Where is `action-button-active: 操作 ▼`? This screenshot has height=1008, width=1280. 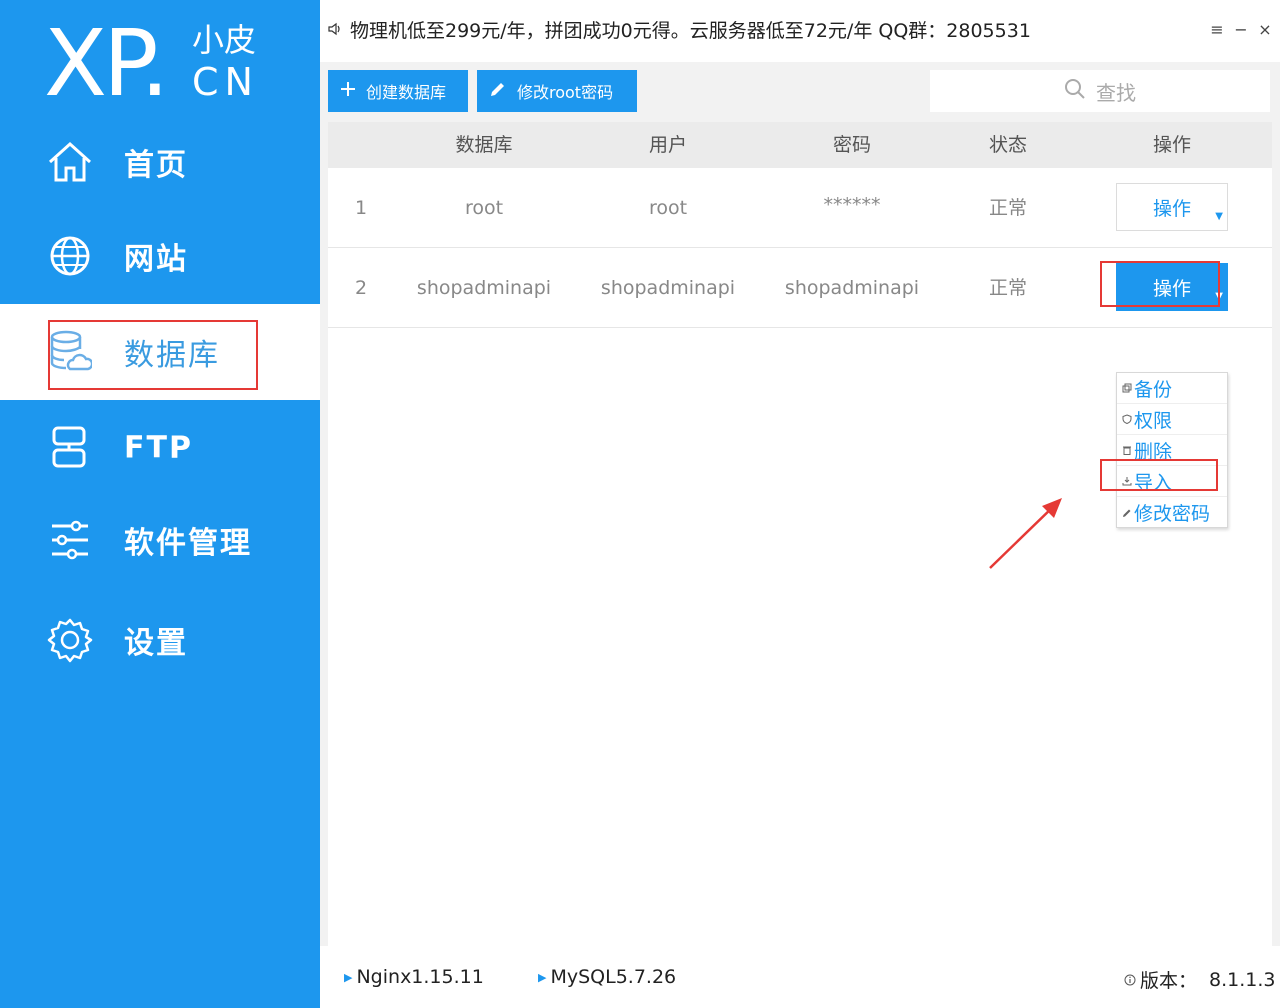 action-button-active: 操作 ▼ is located at coordinates (1172, 287).